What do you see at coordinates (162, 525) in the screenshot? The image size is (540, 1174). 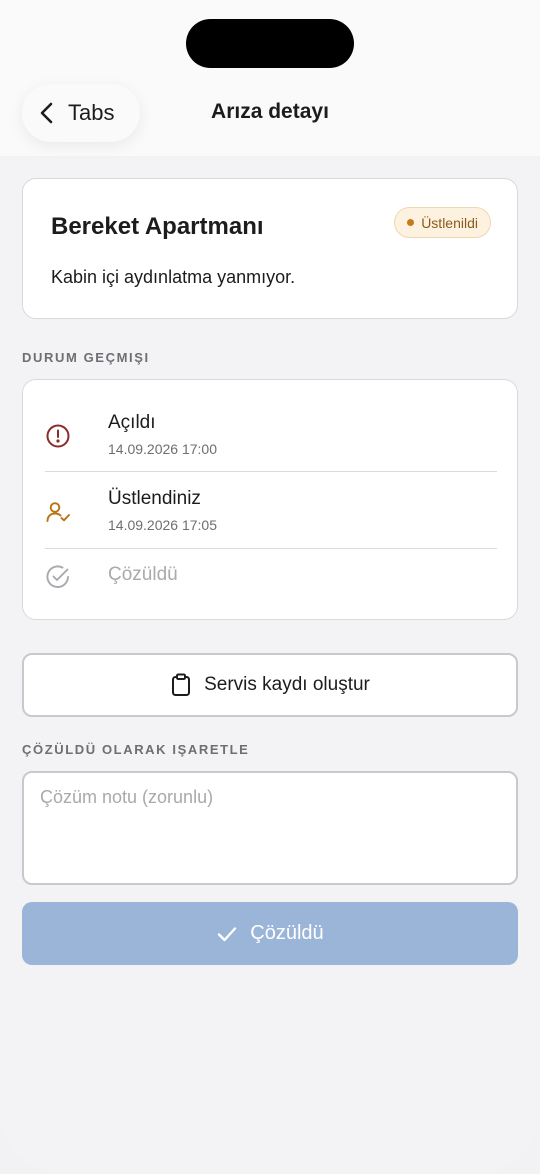 I see `history-item-timestamp: 14.09.2026 17:05` at bounding box center [162, 525].